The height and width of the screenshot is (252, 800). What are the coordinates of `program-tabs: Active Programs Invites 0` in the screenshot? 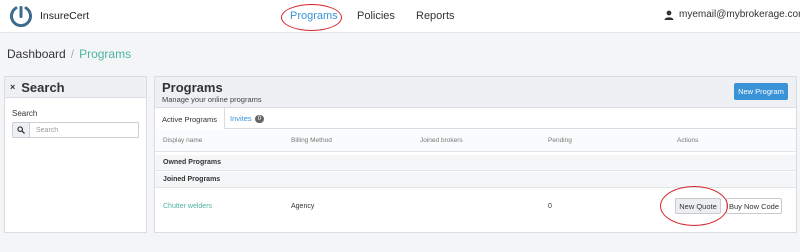 It's located at (475, 119).